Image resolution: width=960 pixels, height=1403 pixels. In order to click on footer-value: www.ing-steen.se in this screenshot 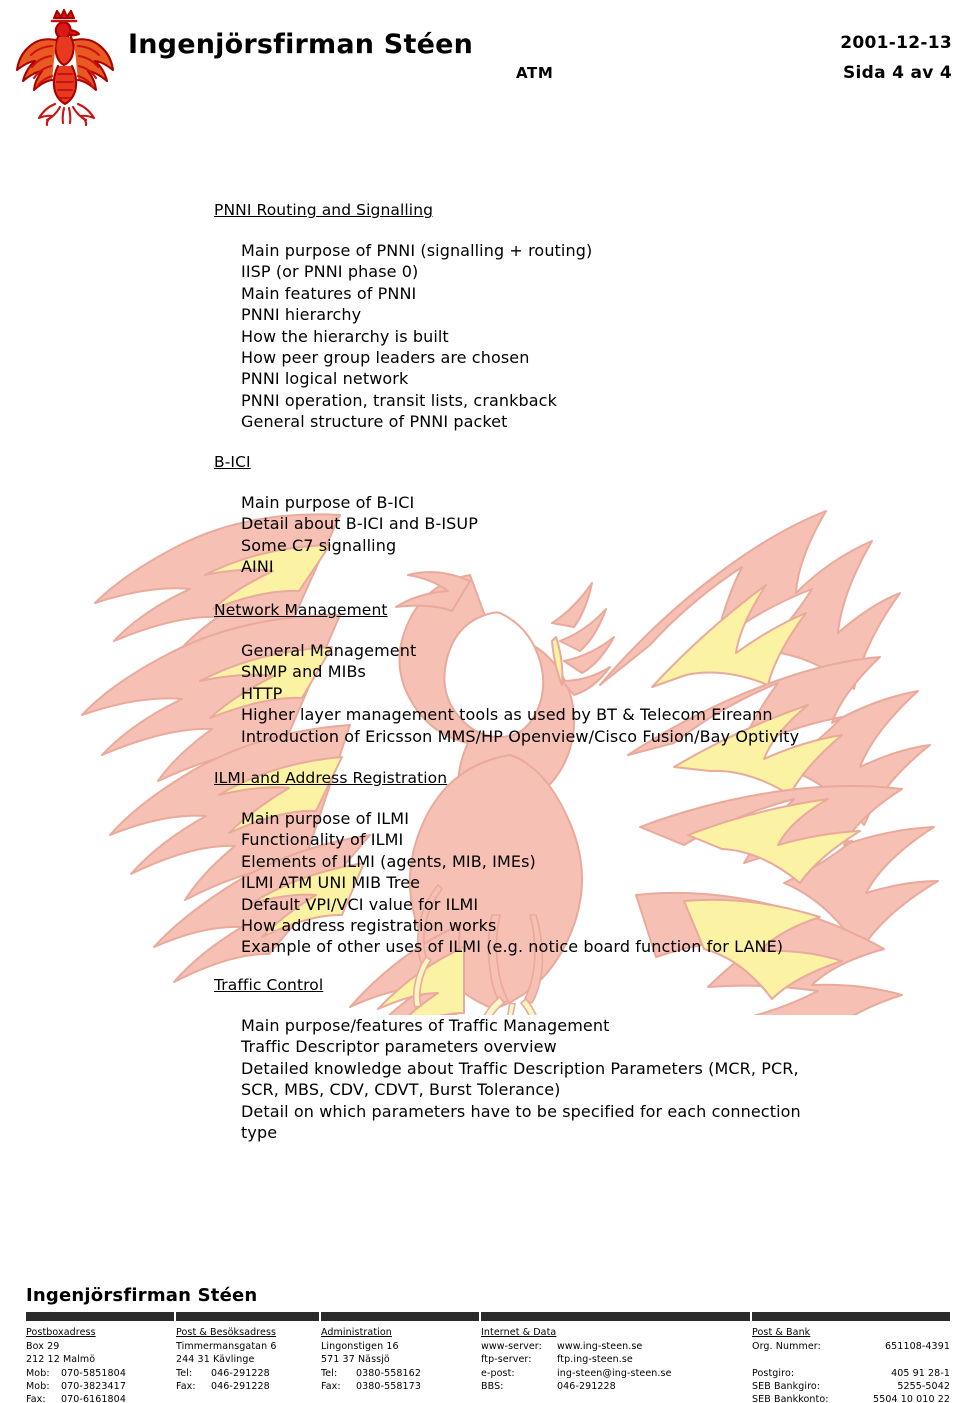, I will do `click(600, 1347)`.